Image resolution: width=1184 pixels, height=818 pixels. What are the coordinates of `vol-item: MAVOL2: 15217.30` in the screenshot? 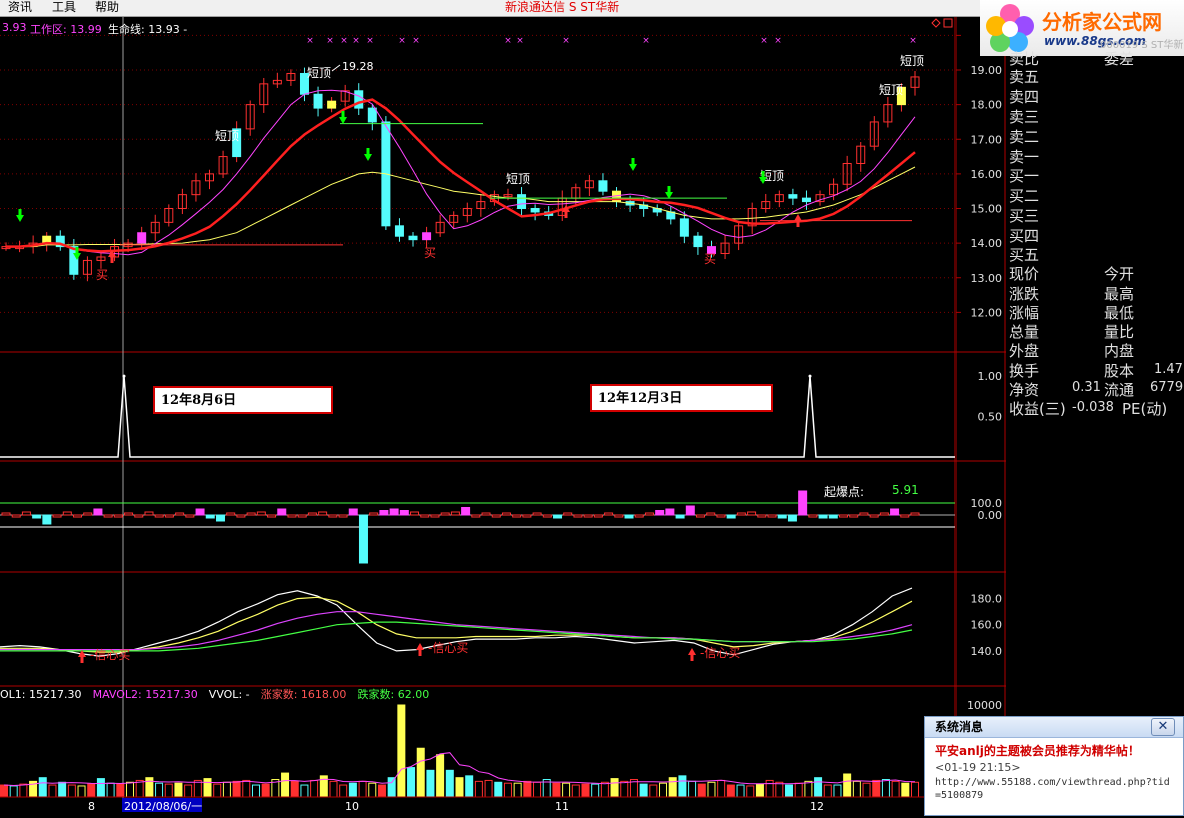 It's located at (145, 694).